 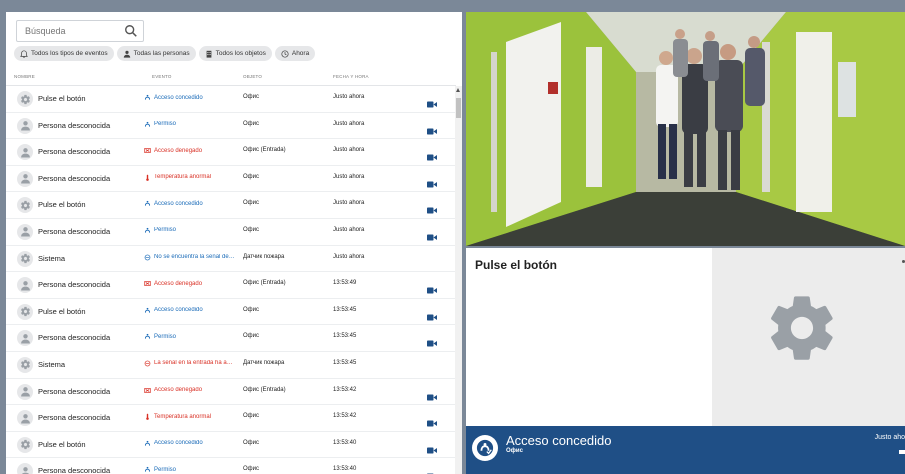 What do you see at coordinates (295, 53) in the screenshot?
I see `filter-time: Ahora` at bounding box center [295, 53].